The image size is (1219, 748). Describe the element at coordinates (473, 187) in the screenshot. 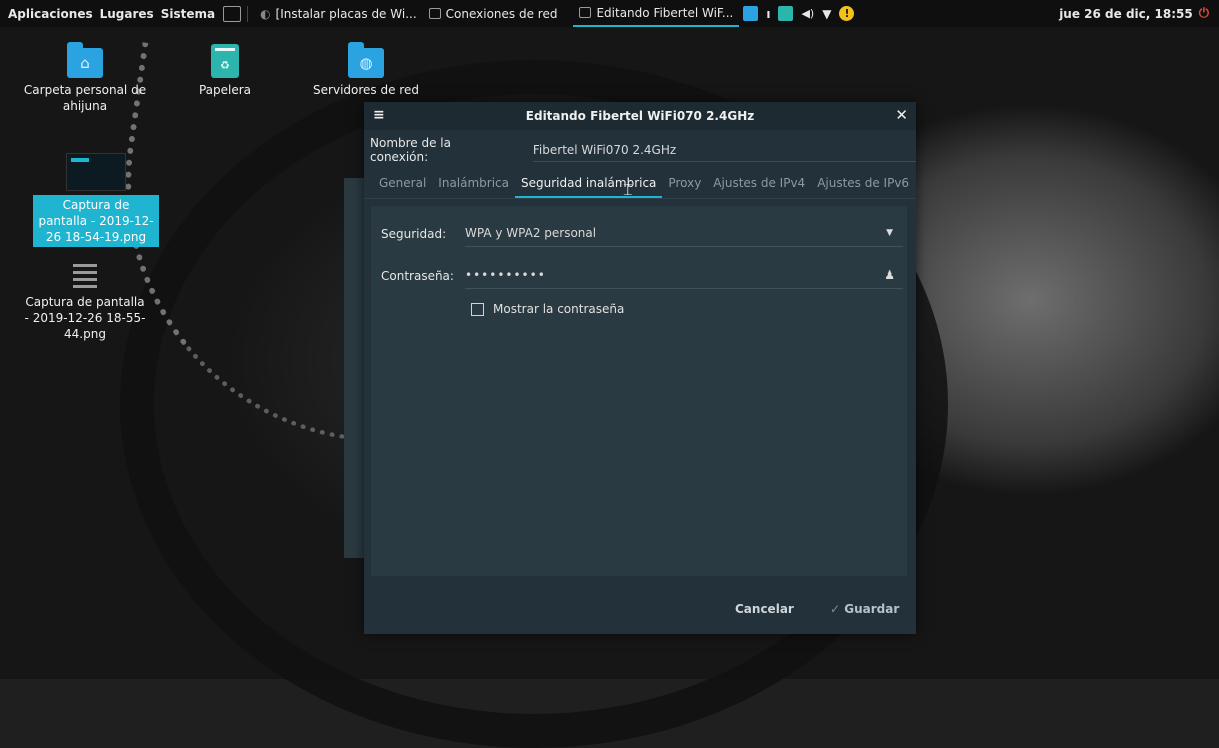

I see `tab-inalambrica: Inalámbrica` at that location.